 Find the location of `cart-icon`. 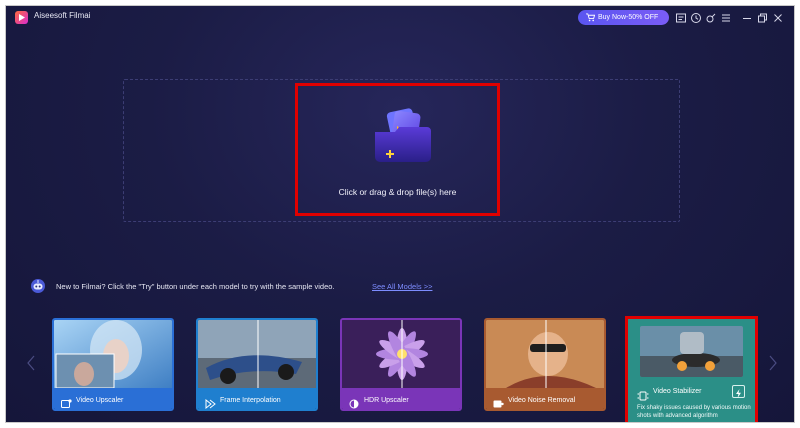

cart-icon is located at coordinates (590, 17).